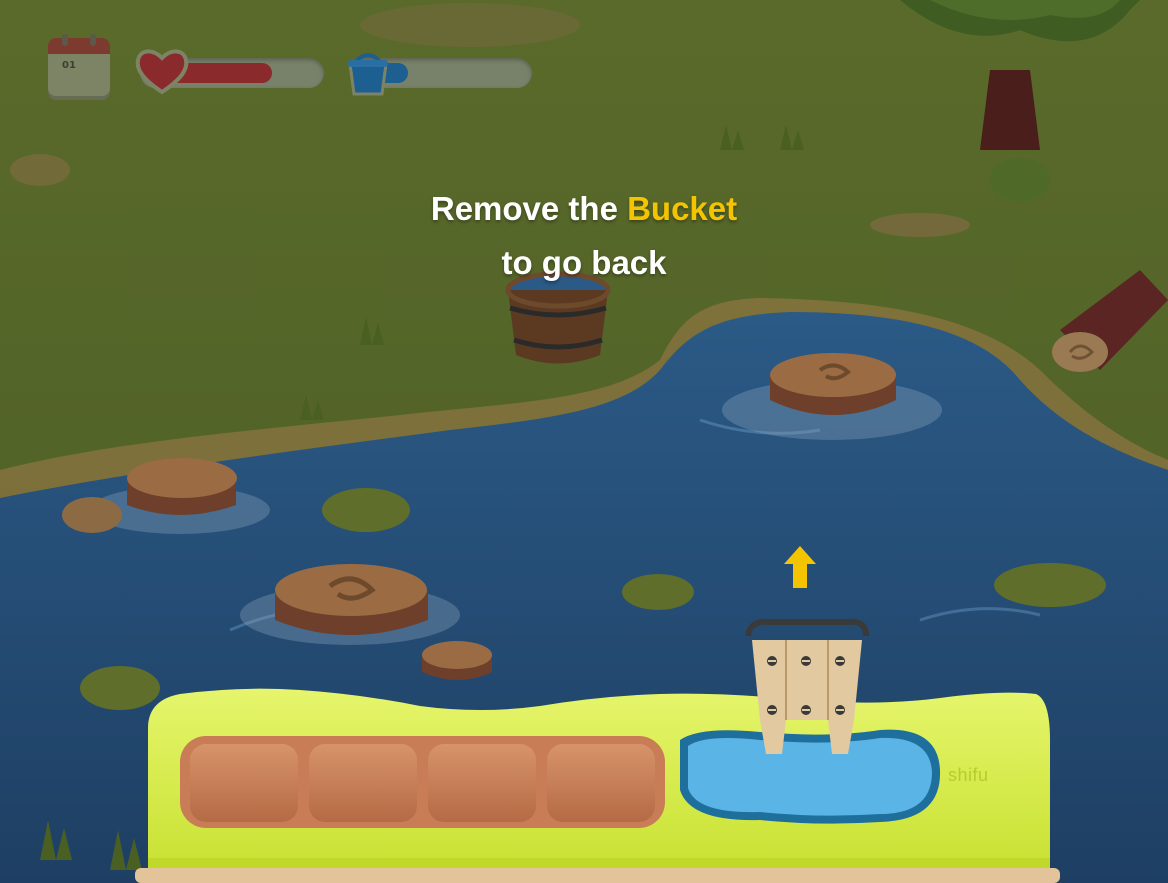  I want to click on rock, so click(92, 515).